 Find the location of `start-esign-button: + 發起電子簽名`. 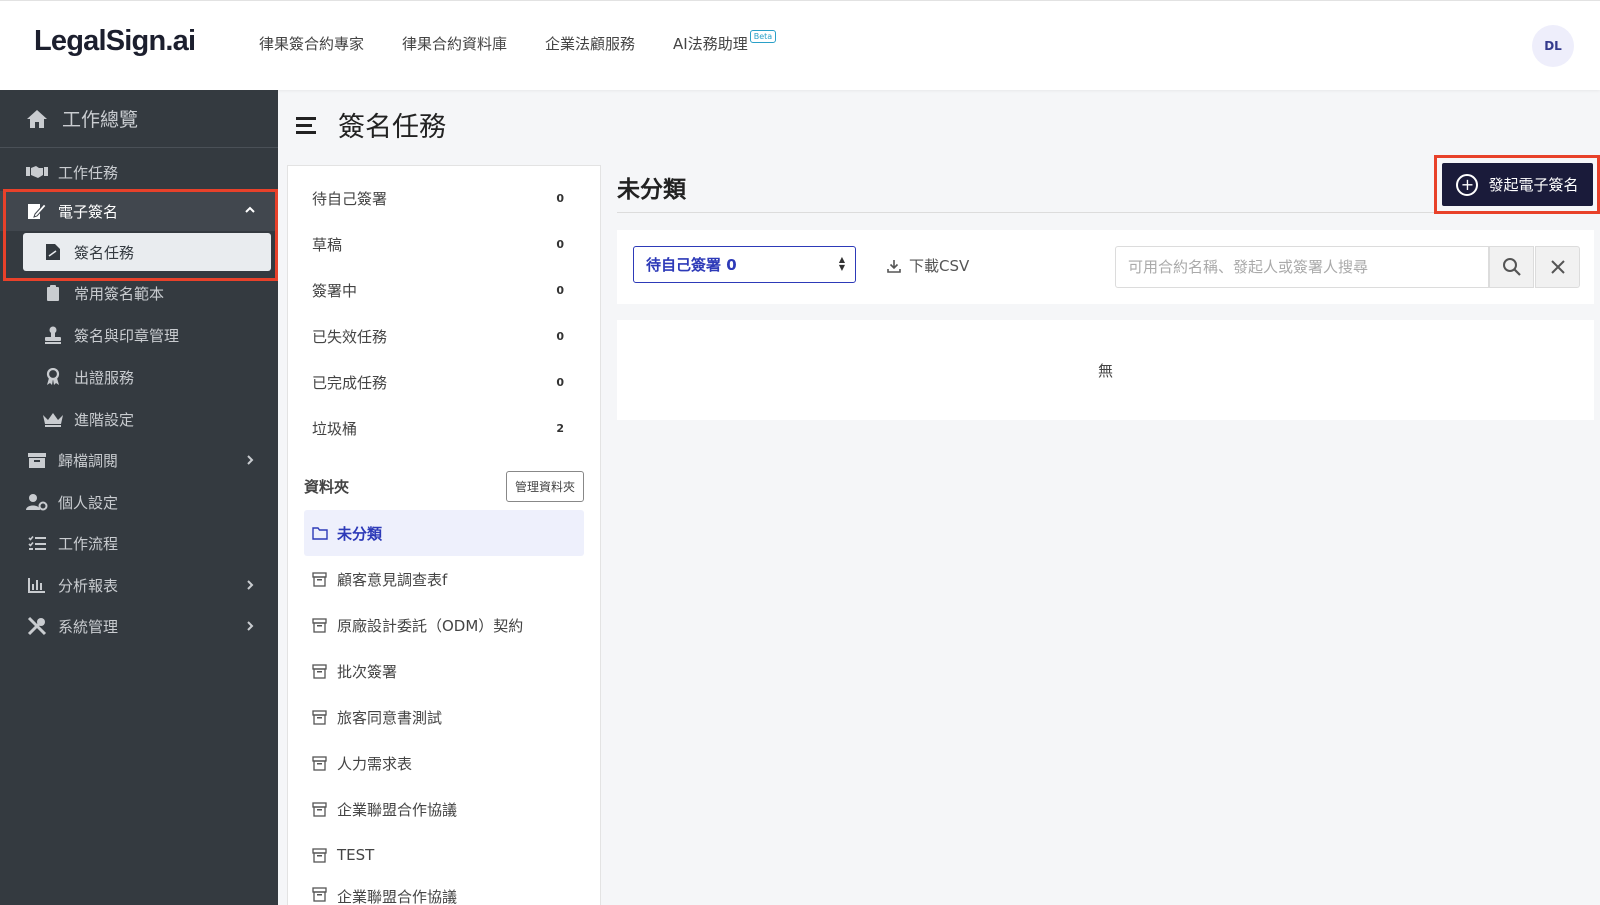

start-esign-button: + 發起電子簽名 is located at coordinates (1517, 184).